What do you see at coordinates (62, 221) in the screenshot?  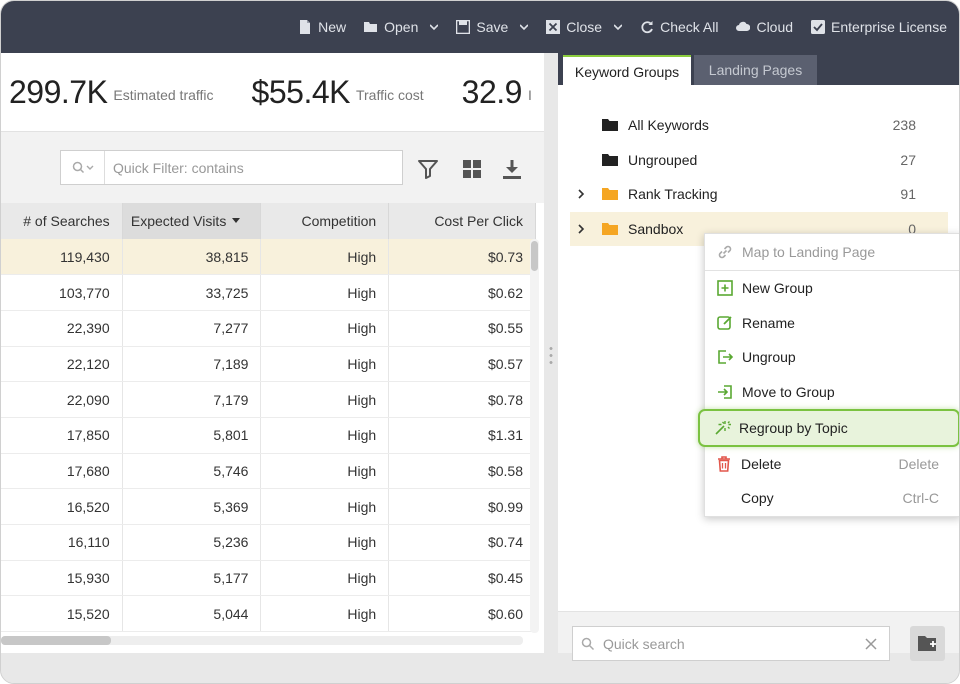 I see `col-searches: # of Searches` at bounding box center [62, 221].